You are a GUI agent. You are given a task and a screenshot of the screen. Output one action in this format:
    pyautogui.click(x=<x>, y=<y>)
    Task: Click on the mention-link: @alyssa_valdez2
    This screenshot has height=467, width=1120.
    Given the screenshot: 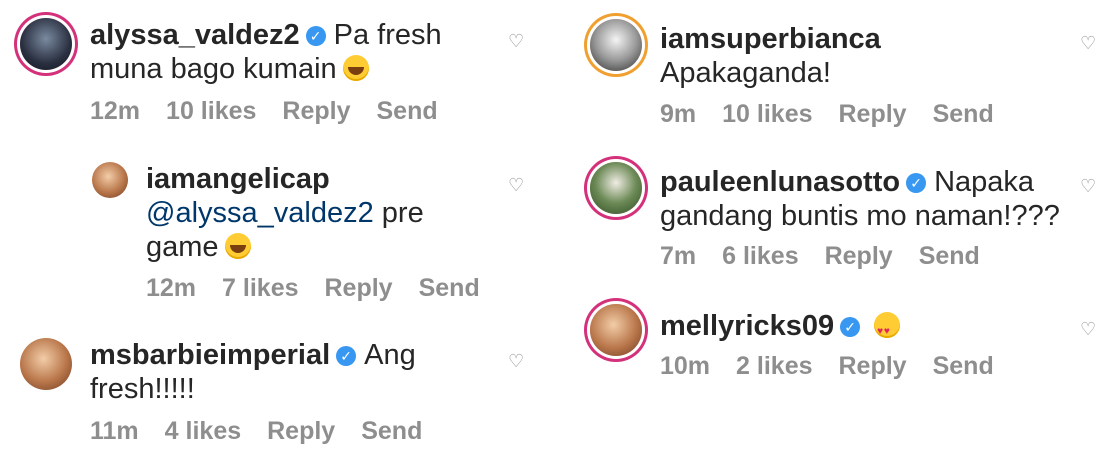 What is the action you would take?
    pyautogui.click(x=260, y=213)
    